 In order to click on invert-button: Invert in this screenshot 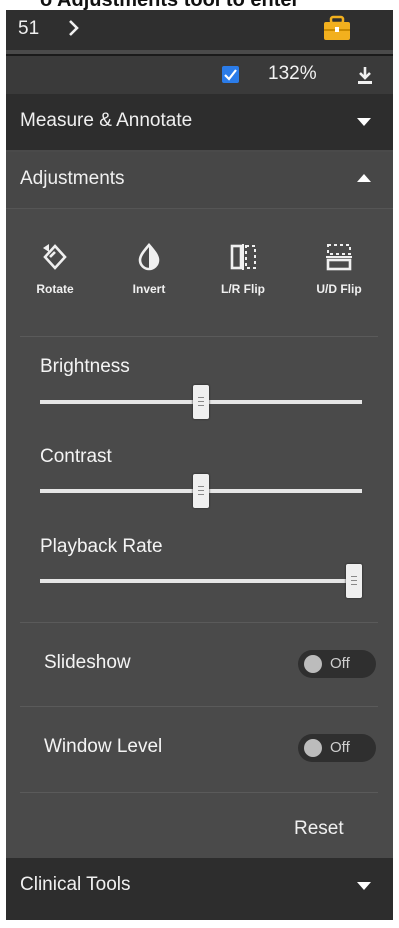, I will do `click(149, 269)`.